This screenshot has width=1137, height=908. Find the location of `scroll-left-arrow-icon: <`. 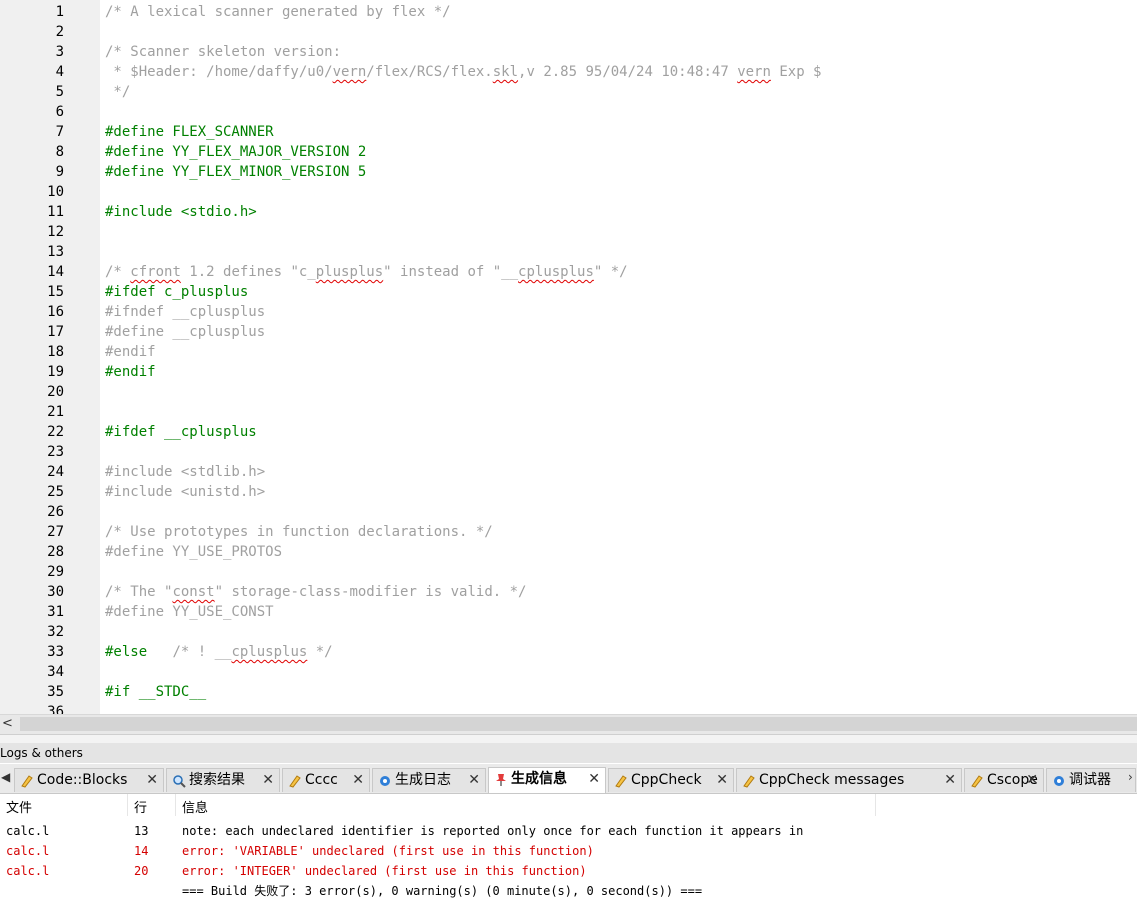

scroll-left-arrow-icon: < is located at coordinates (7, 723).